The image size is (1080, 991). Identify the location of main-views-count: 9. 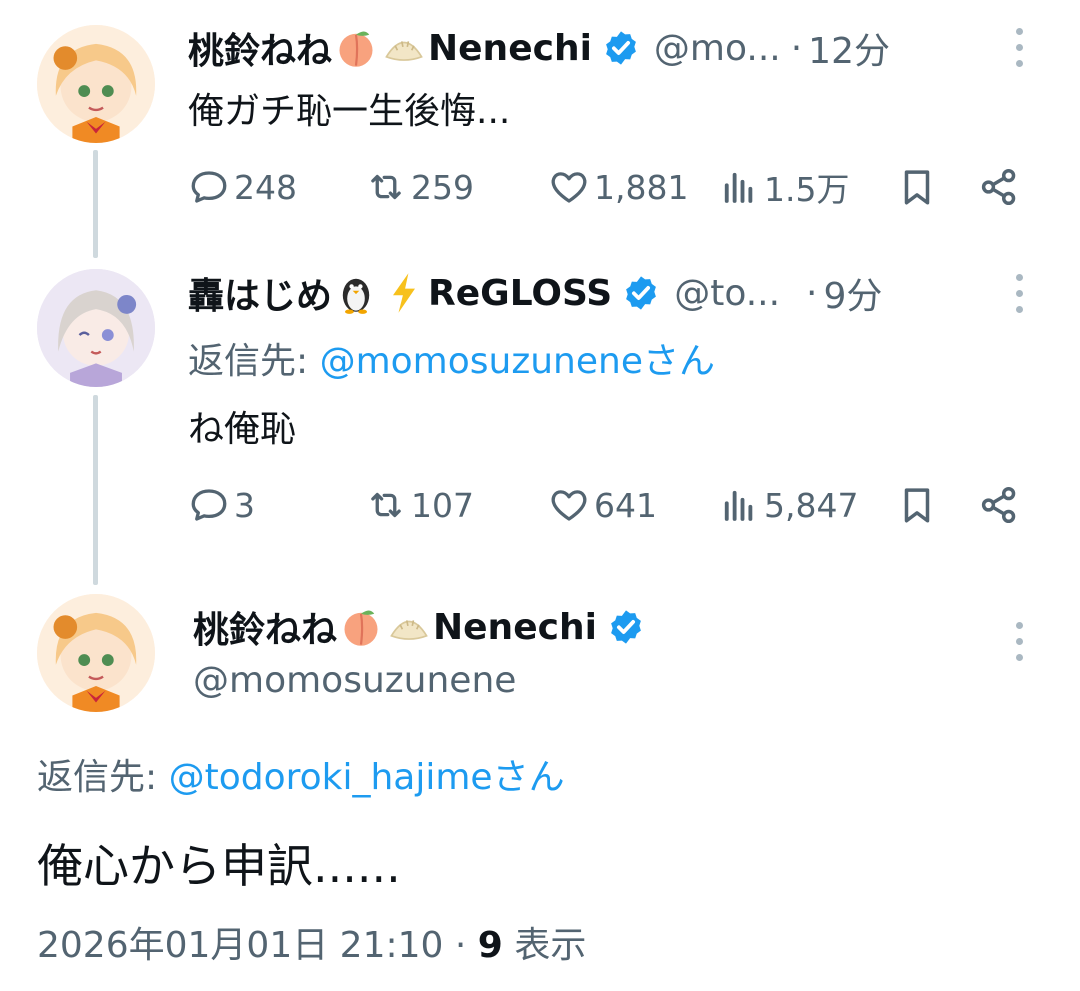
(490, 945).